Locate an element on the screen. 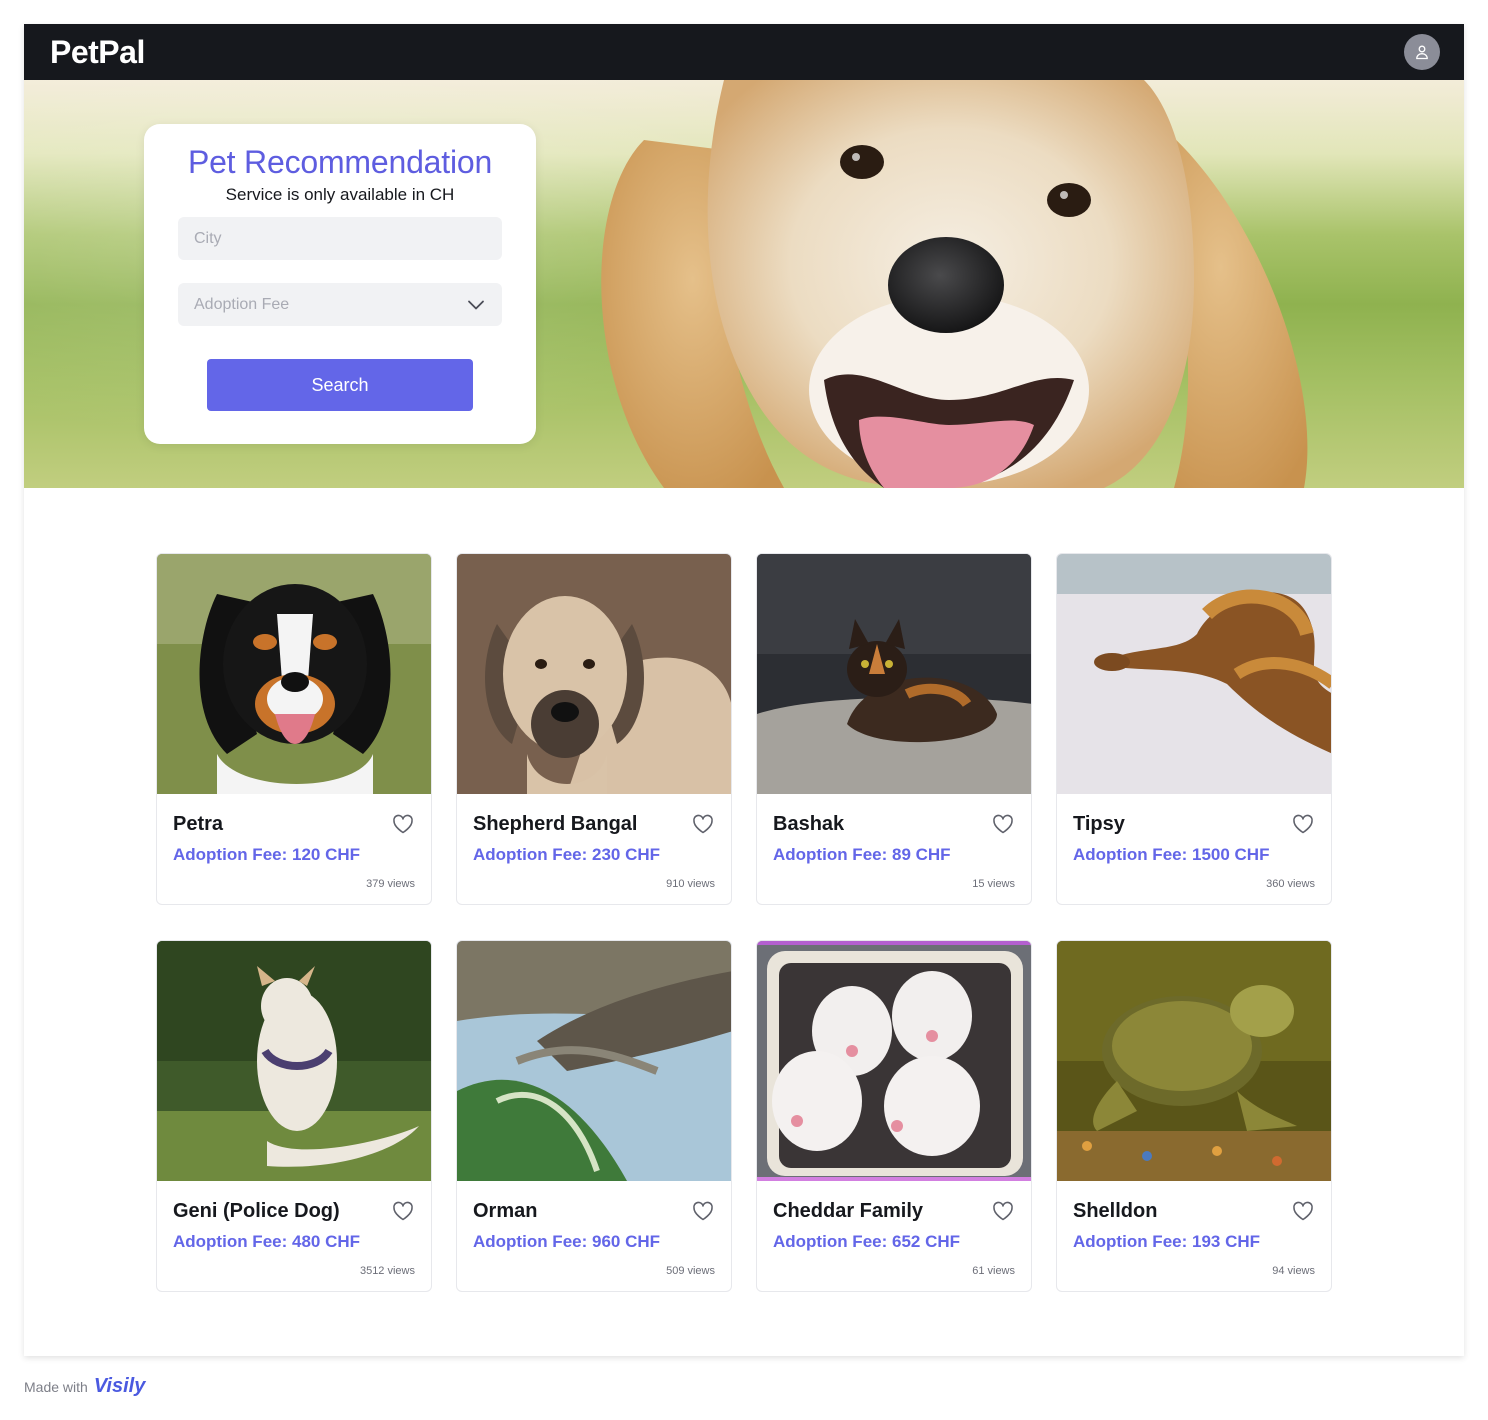 The height and width of the screenshot is (1420, 1488). pet-adoption-fee: Adoption Fee: 1500 CHF is located at coordinates (1171, 854).